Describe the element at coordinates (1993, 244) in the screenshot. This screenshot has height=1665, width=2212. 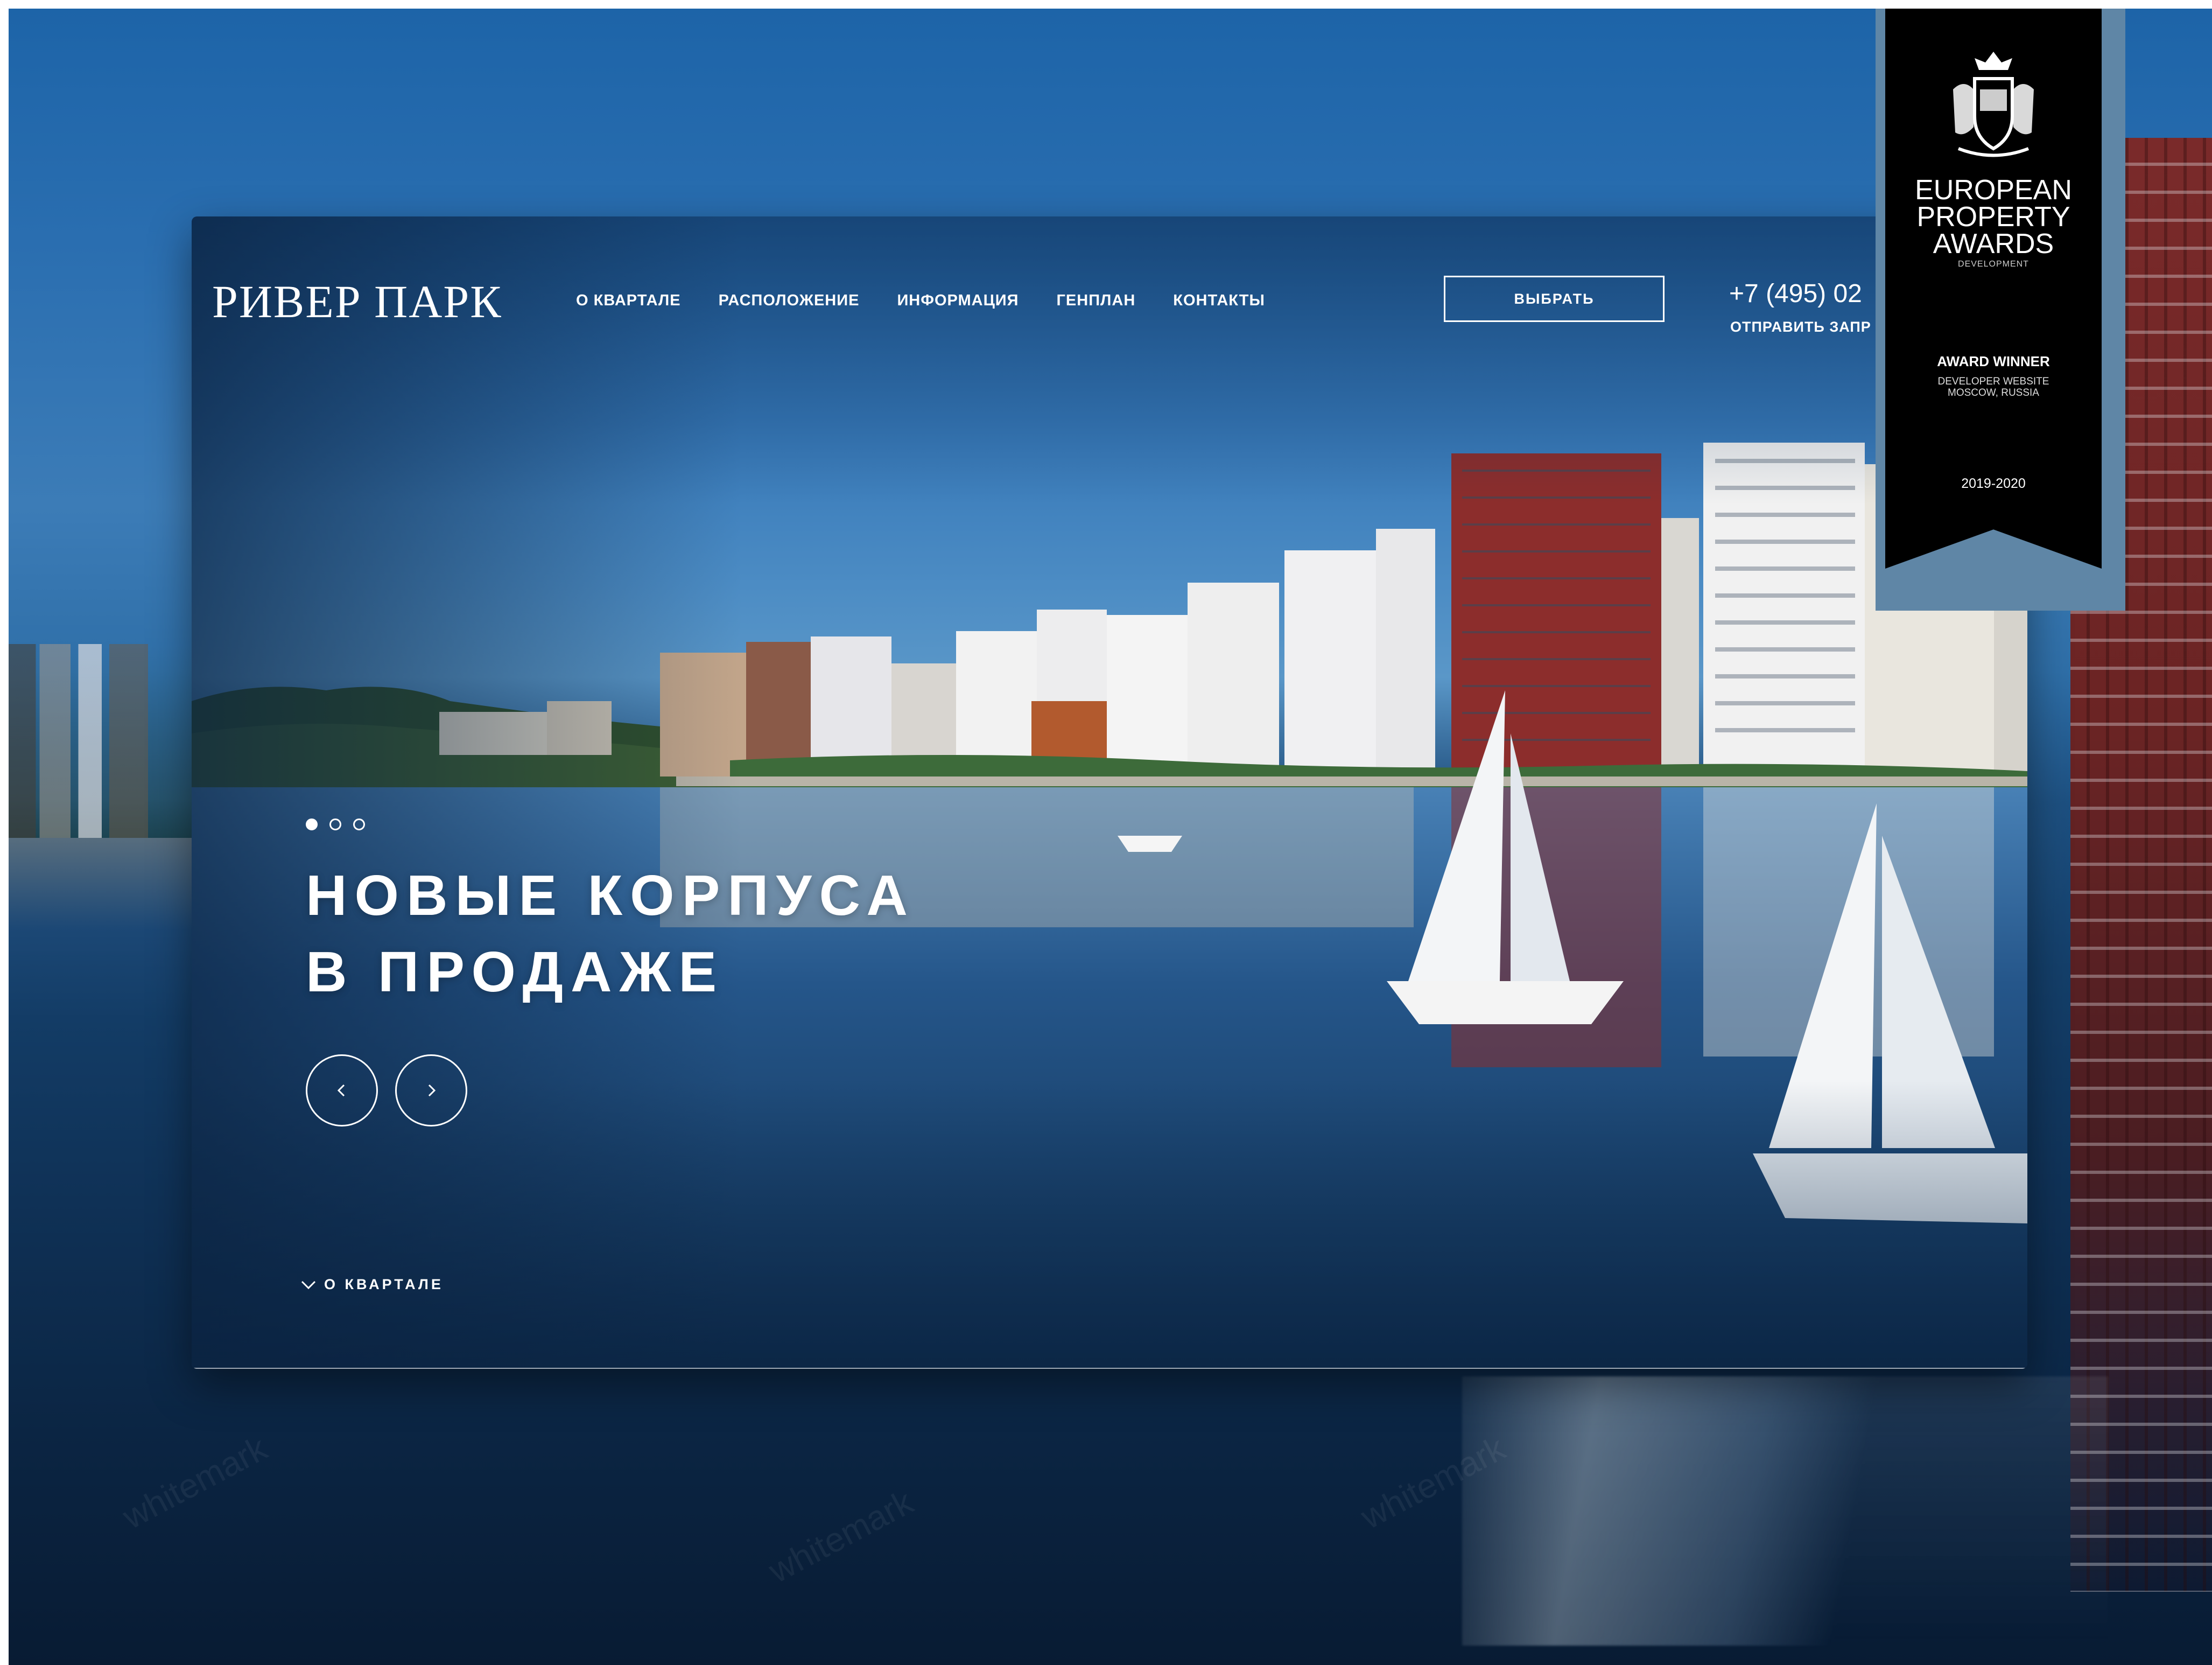
I see `award-title-line3: AWARDS` at that location.